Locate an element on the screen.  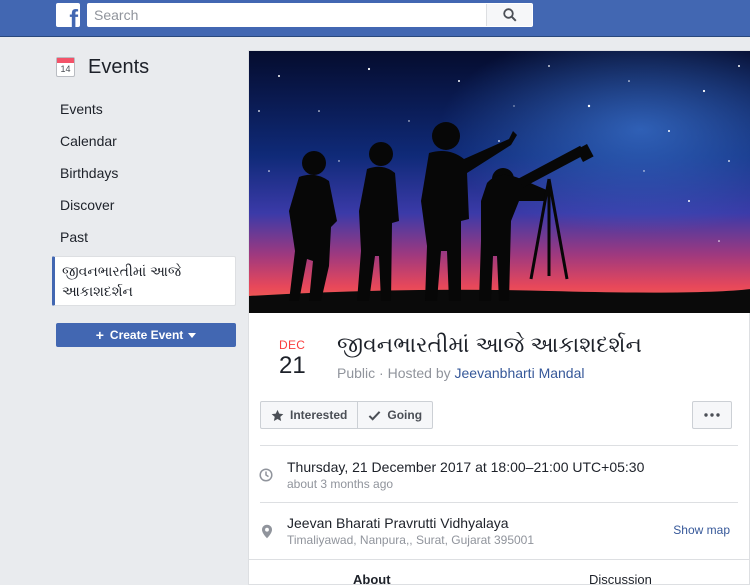
plus-icon: + is located at coordinates (99, 335).